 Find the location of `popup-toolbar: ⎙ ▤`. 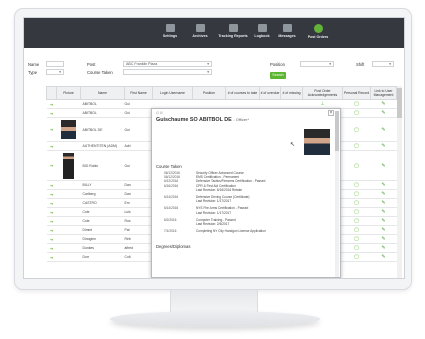

popup-toolbar: ⎙ ▤ is located at coordinates (159, 113).